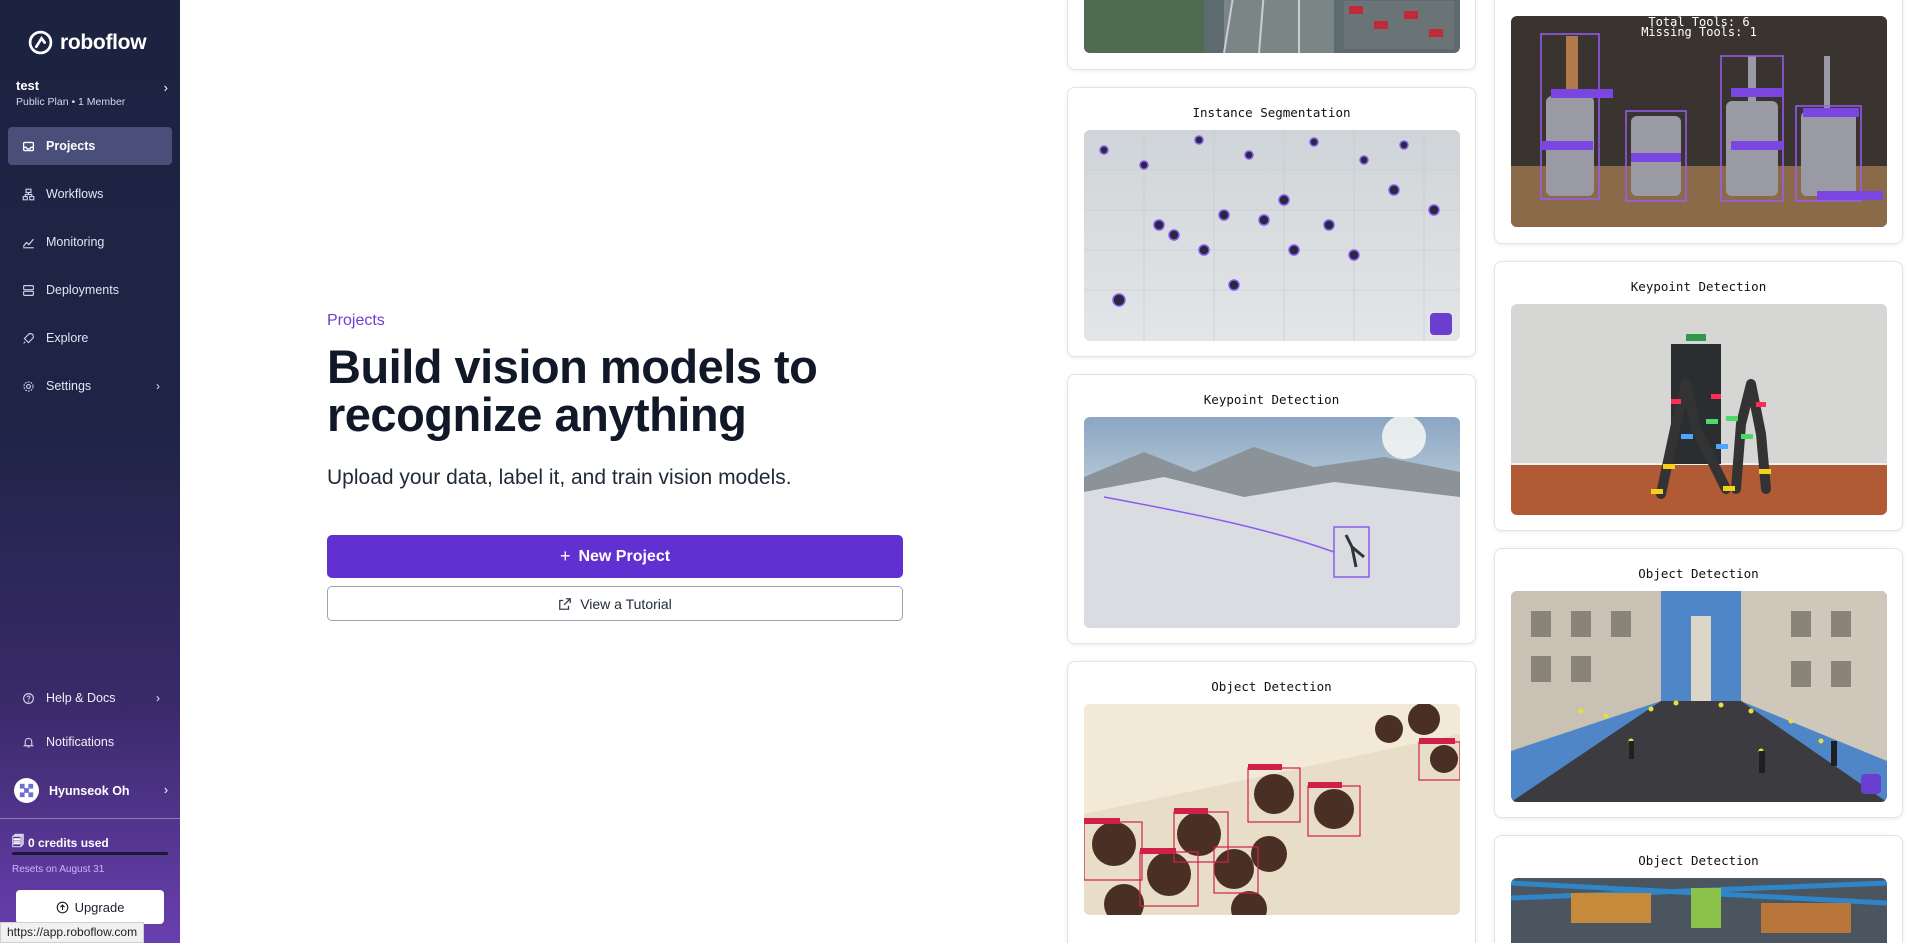 The height and width of the screenshot is (943, 1919). I want to click on chart-icon, so click(28, 242).